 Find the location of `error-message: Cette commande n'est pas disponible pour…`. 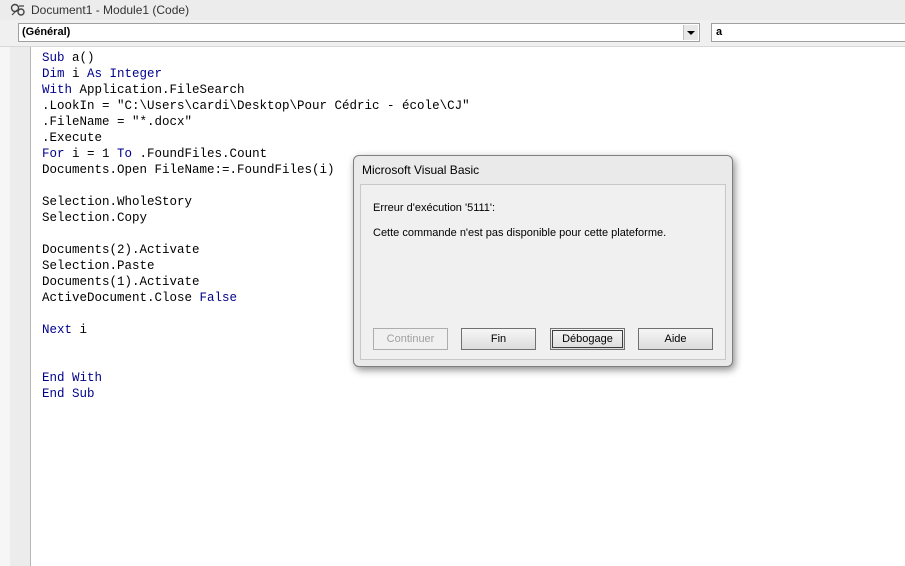

error-message: Cette commande n'est pas disponible pour… is located at coordinates (520, 233).